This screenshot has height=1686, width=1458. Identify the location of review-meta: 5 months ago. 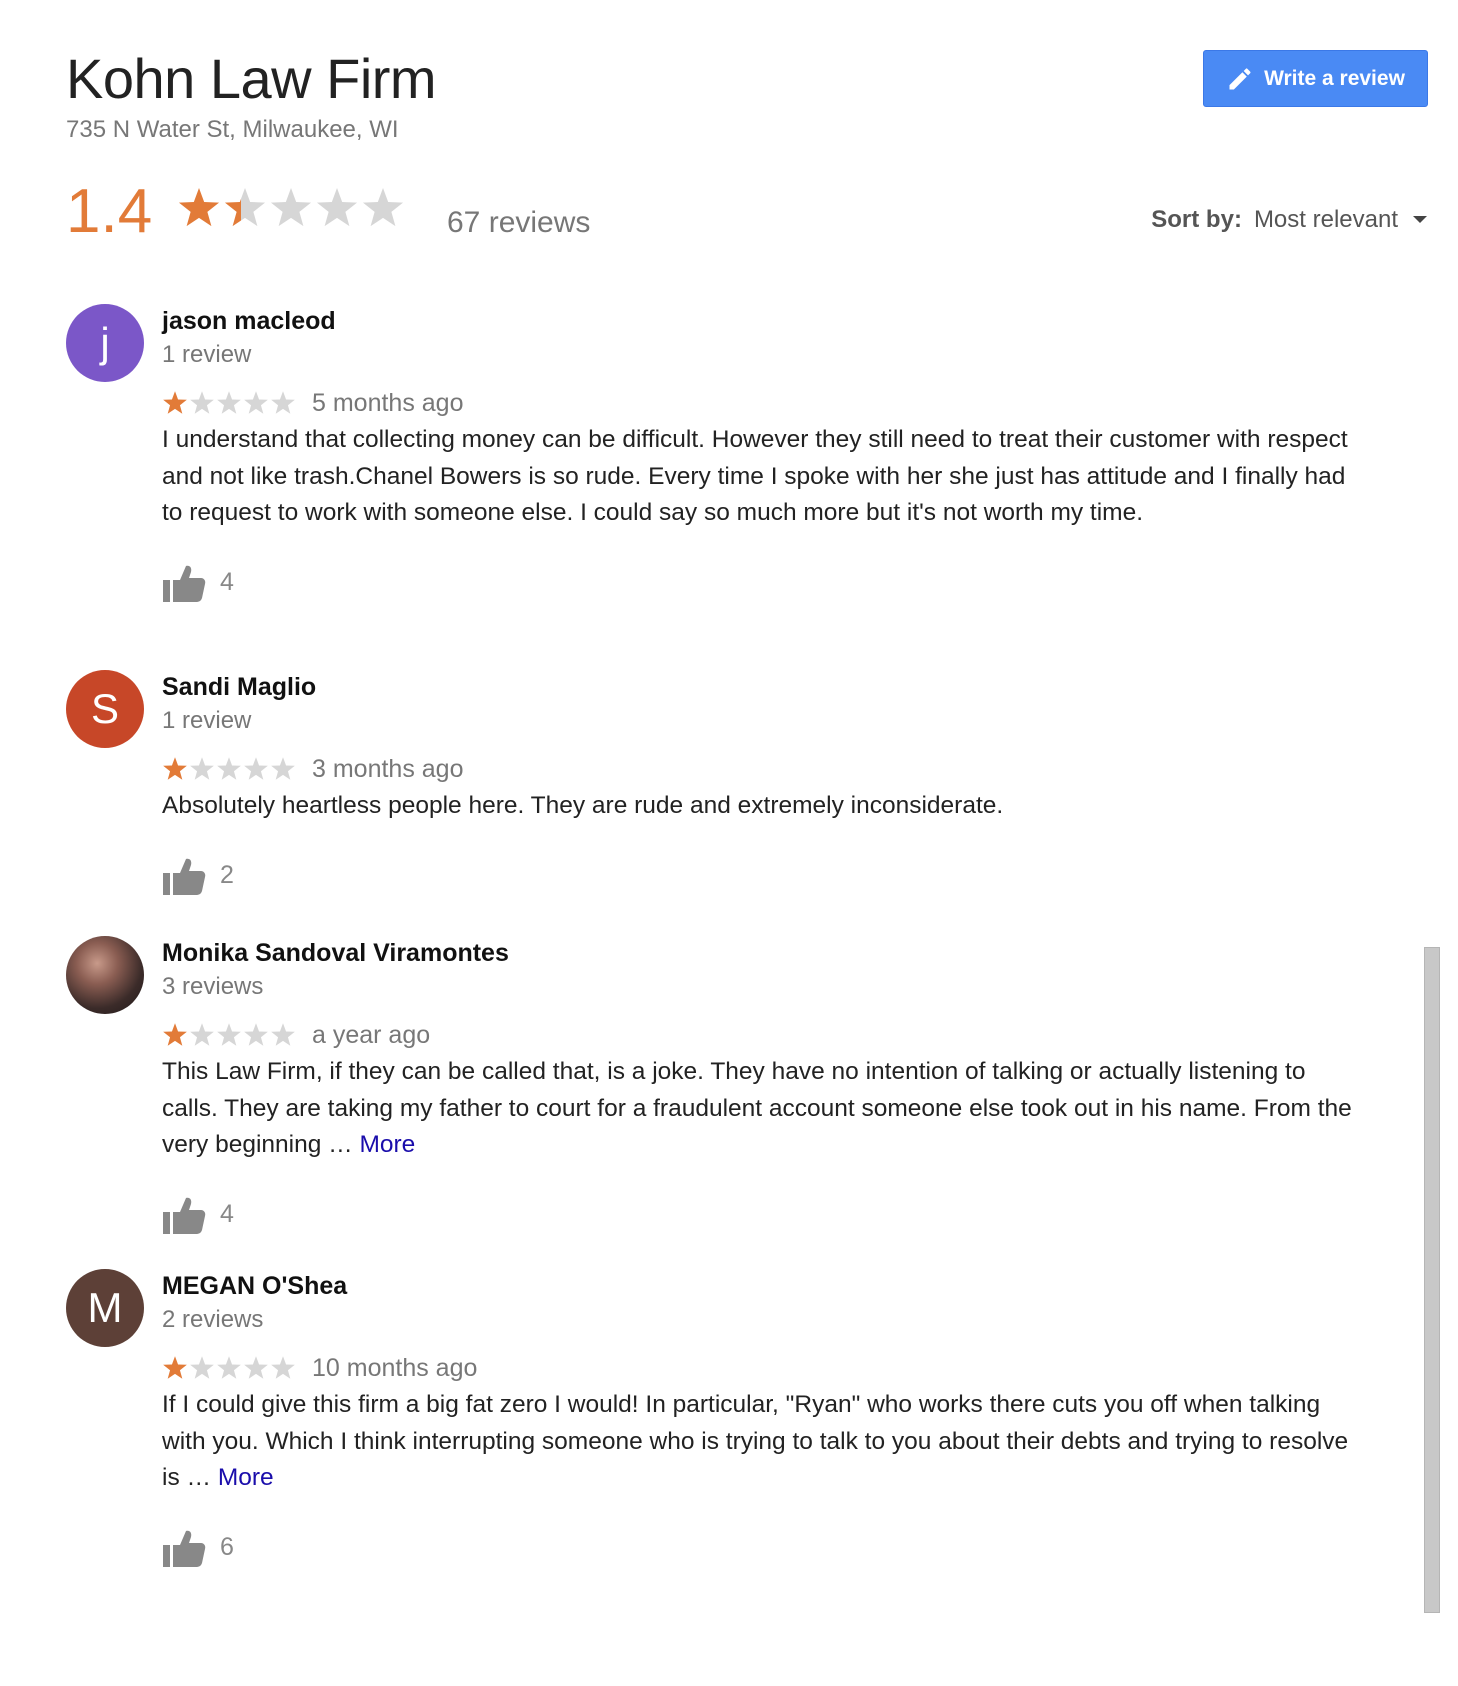
(762, 403).